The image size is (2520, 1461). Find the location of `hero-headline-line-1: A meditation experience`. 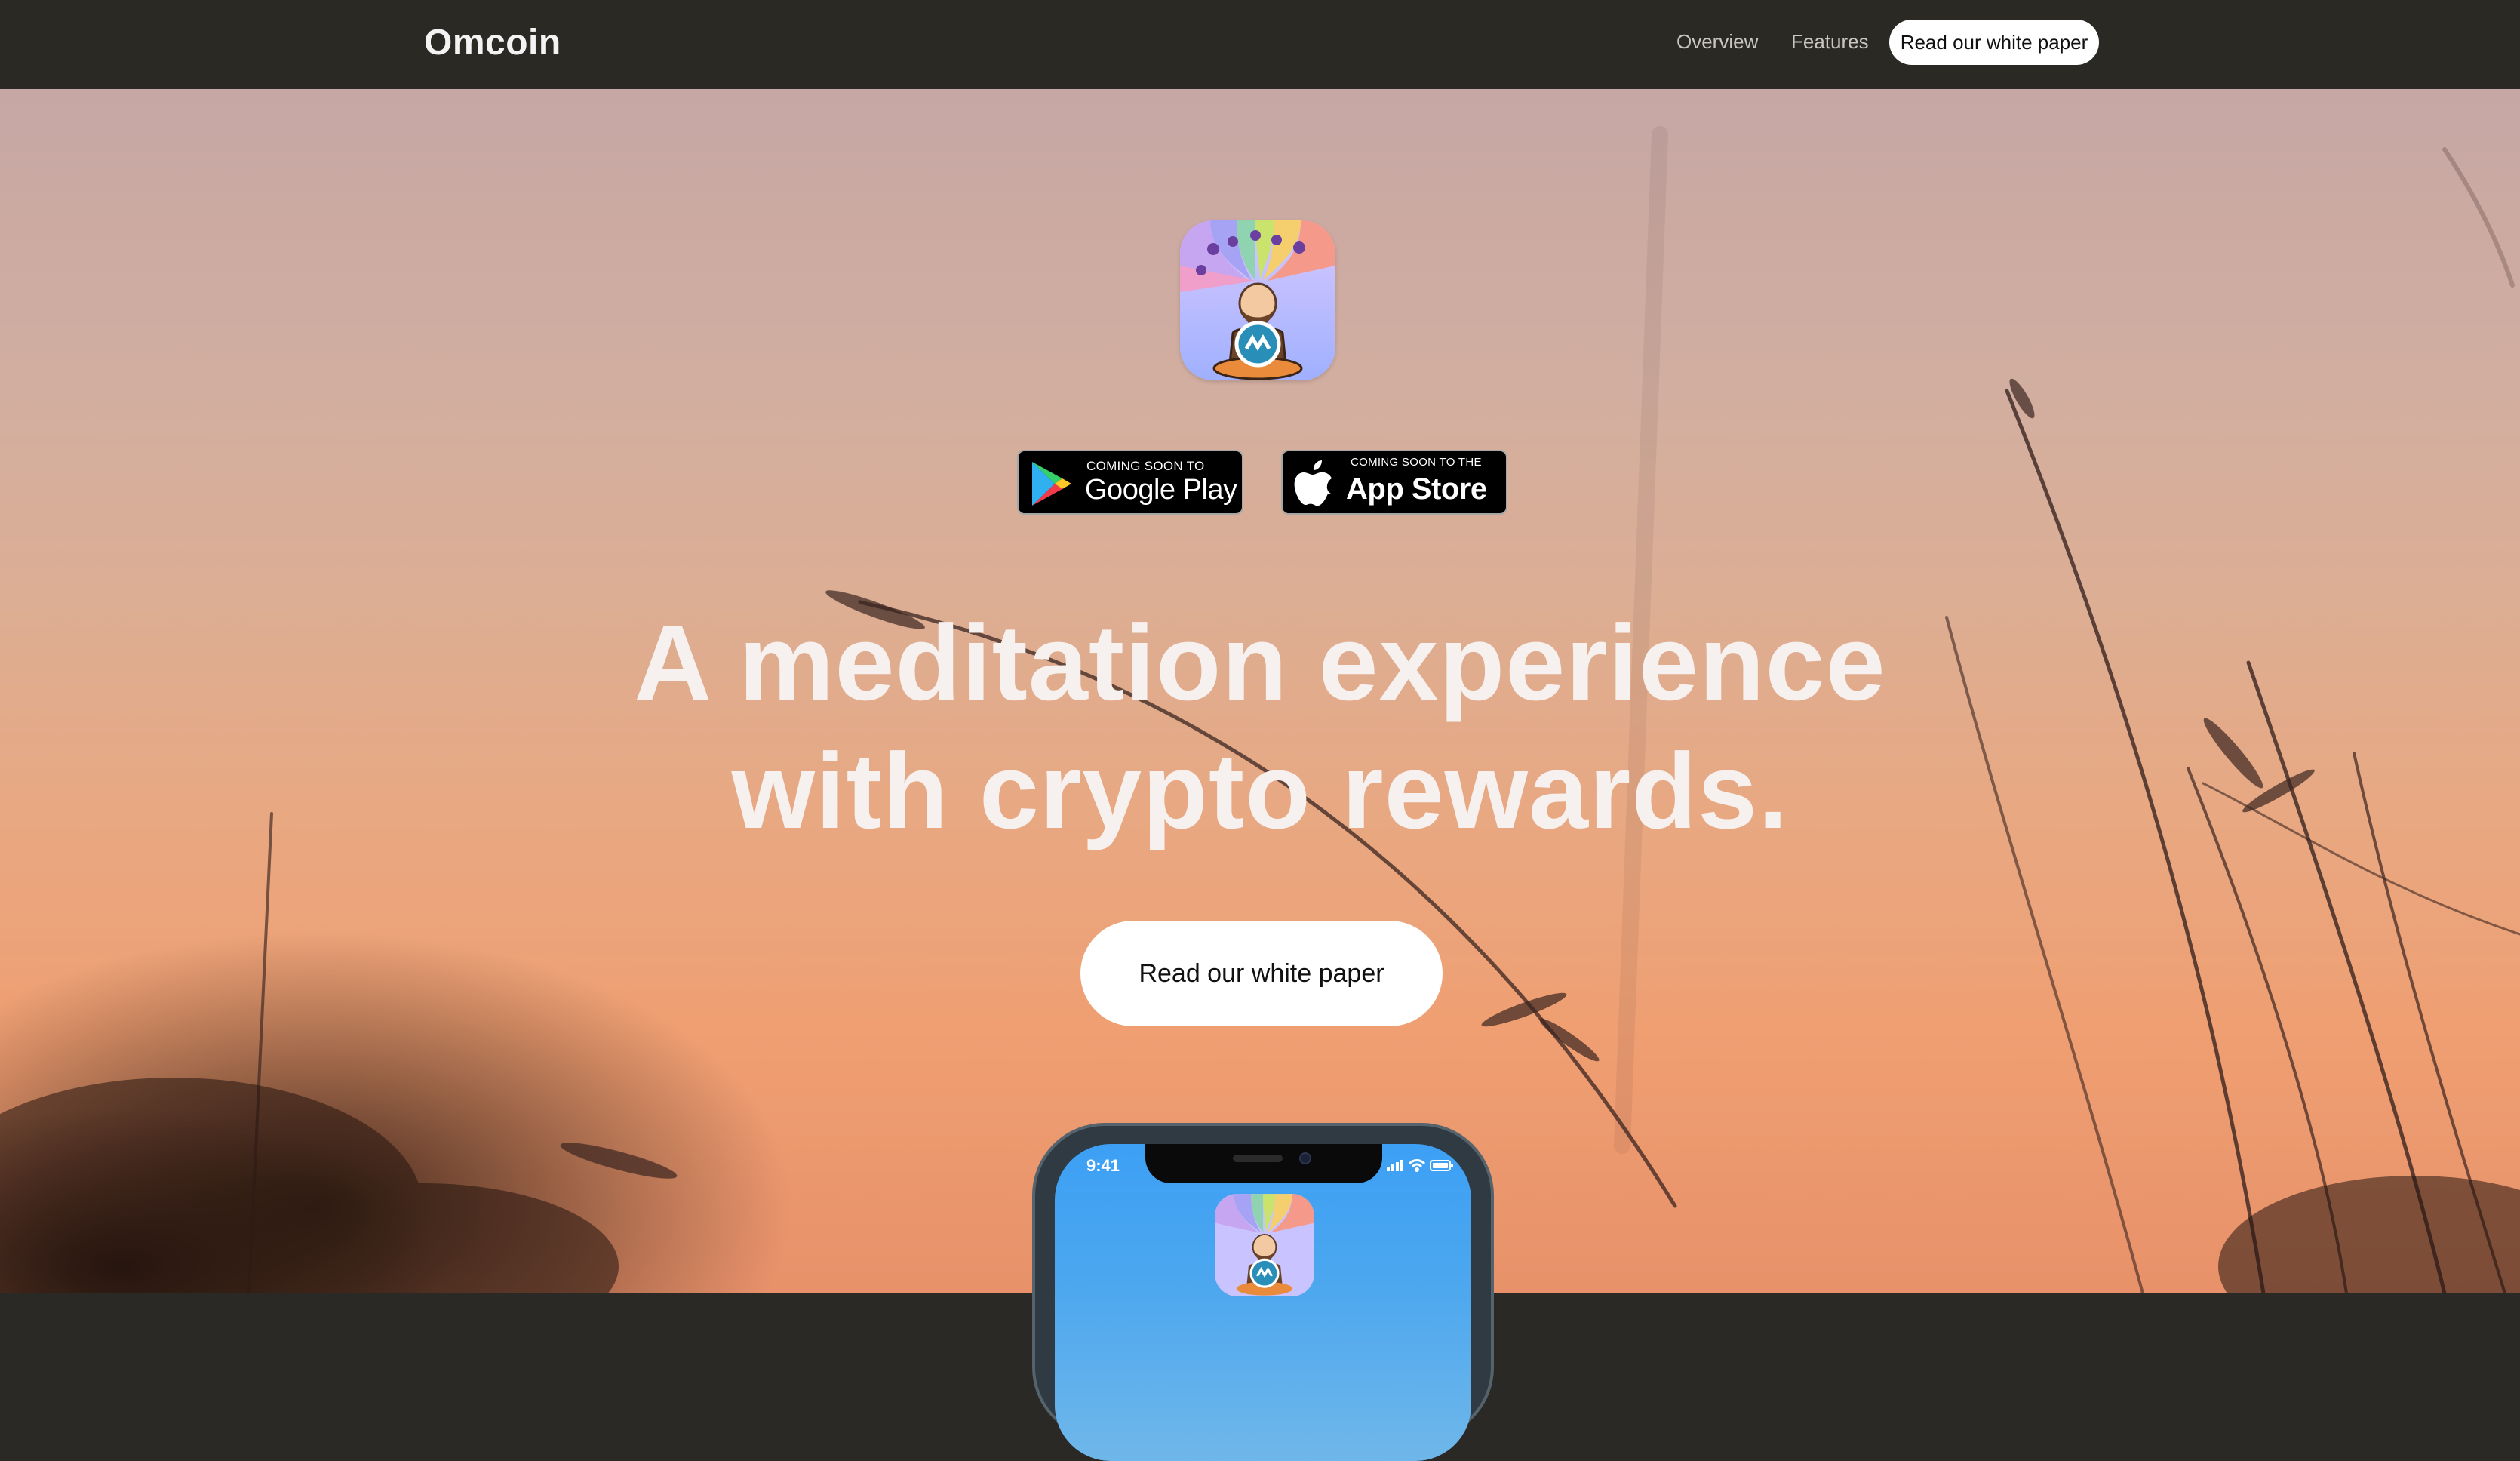

hero-headline-line-1: A meditation experience is located at coordinates (1260, 663).